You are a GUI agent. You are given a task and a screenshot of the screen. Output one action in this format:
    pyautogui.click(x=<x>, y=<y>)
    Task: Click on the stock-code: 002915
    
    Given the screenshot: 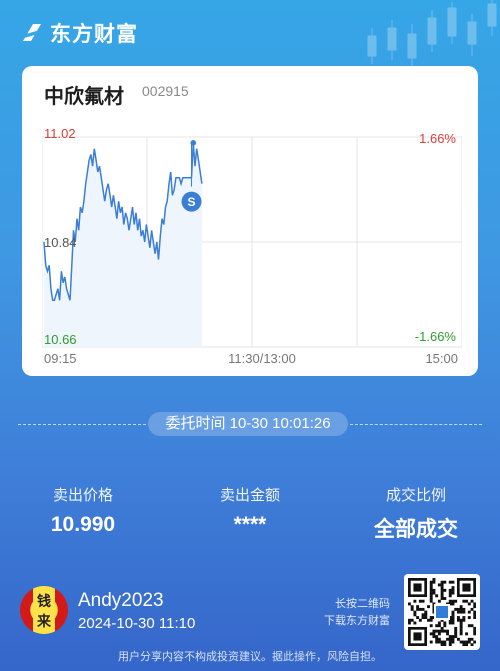 What is the action you would take?
    pyautogui.click(x=165, y=91)
    